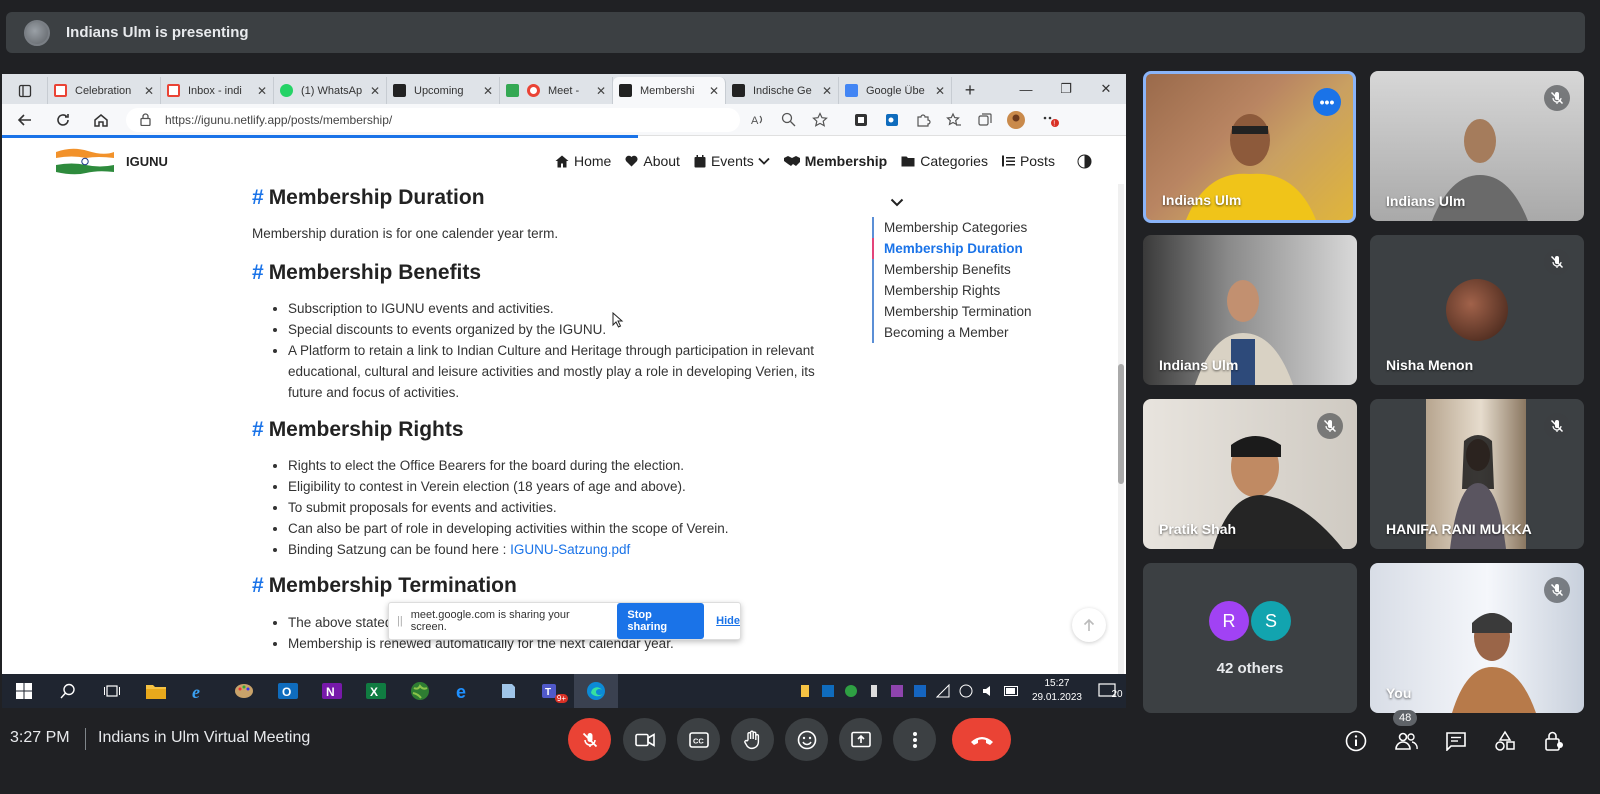 The width and height of the screenshot is (1600, 794). I want to click on participant-tile-indians-ulm-2: Indians Ulm, so click(1477, 146).